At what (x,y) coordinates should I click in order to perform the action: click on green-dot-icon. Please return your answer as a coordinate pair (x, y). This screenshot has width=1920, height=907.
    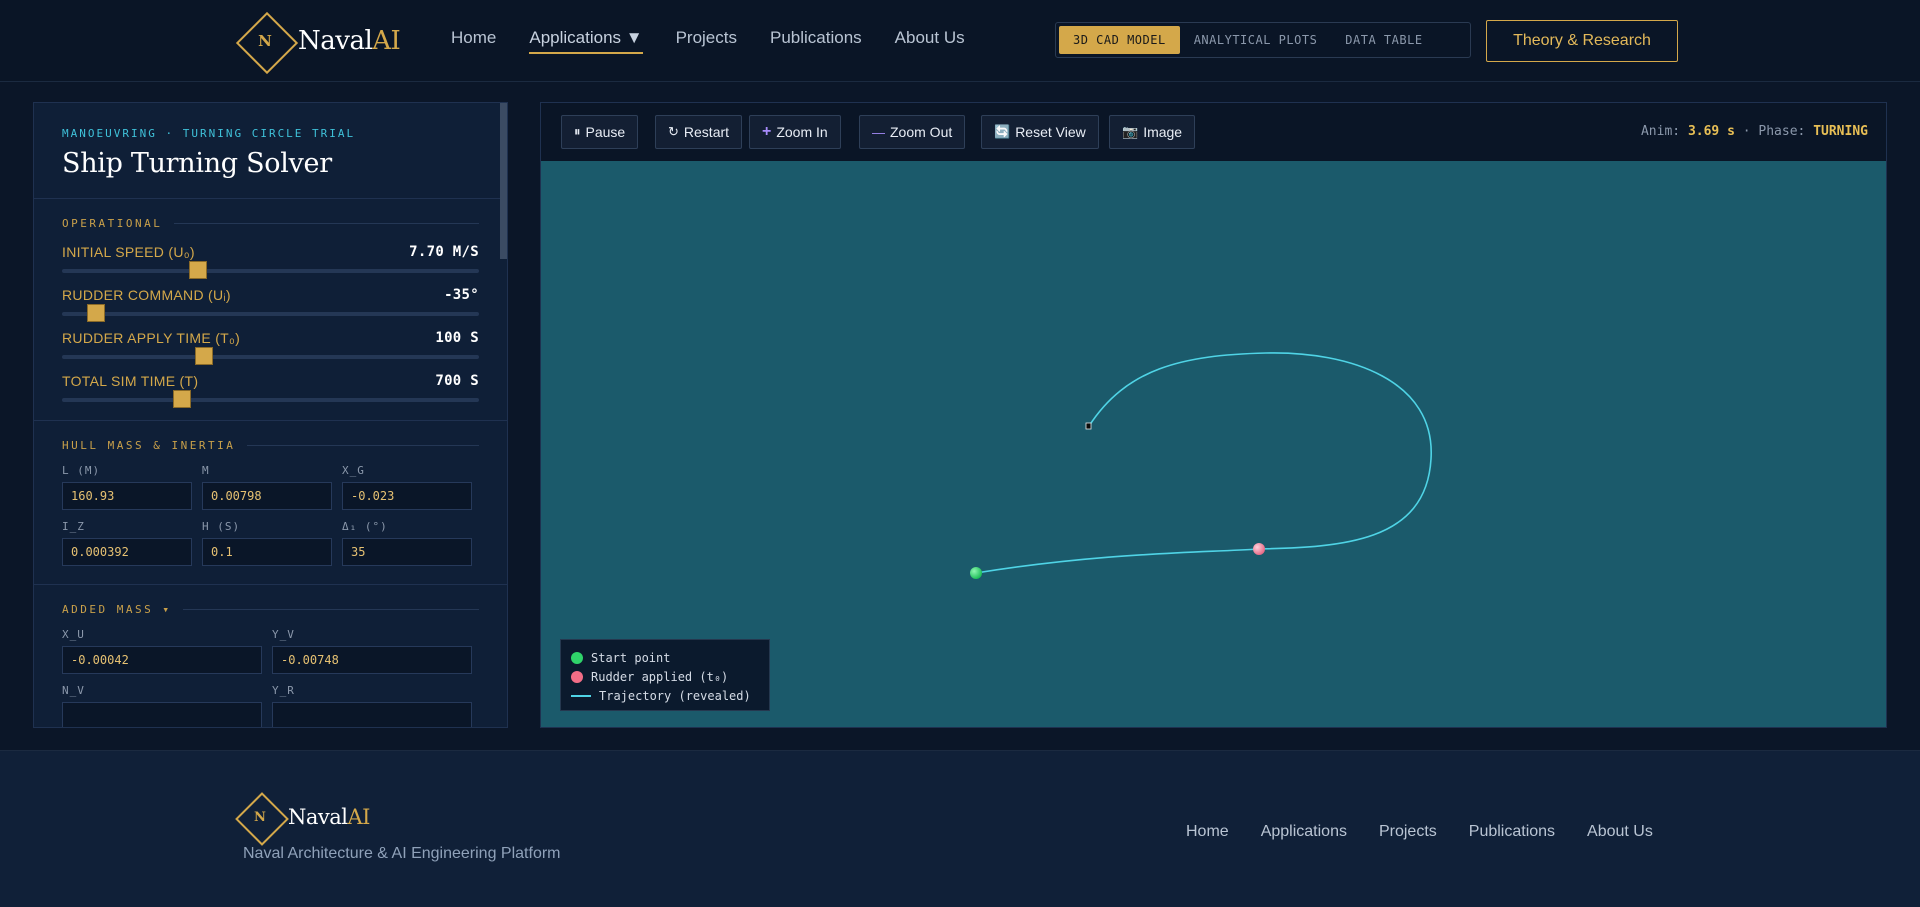
    Looking at the image, I should click on (577, 657).